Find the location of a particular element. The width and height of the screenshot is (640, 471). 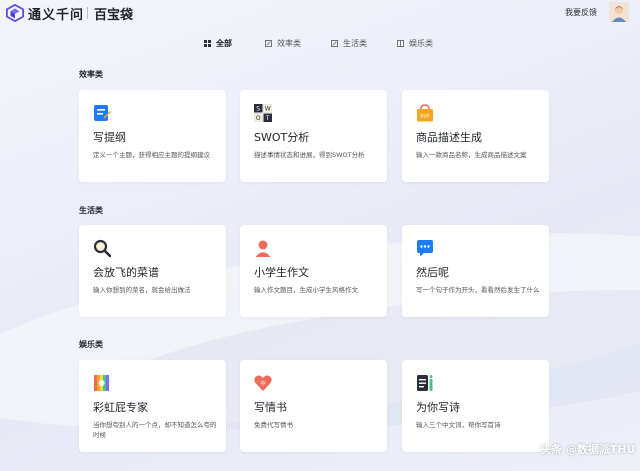

card-description: 当你想夸别人的一个点，却不知道怎么夸的时候 is located at coordinates (155, 430).